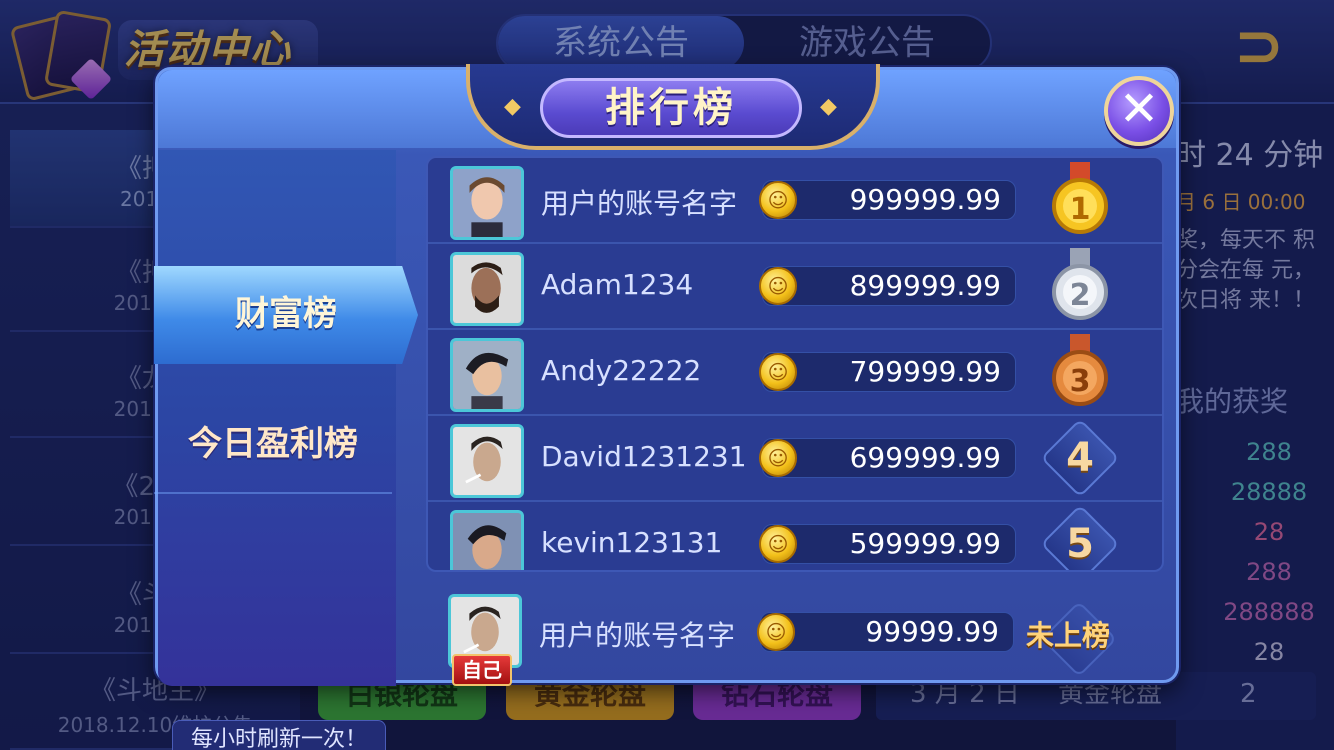 This screenshot has width=1334, height=750. I want to click on refresh-note: 每小时刷新一次！, so click(279, 735).